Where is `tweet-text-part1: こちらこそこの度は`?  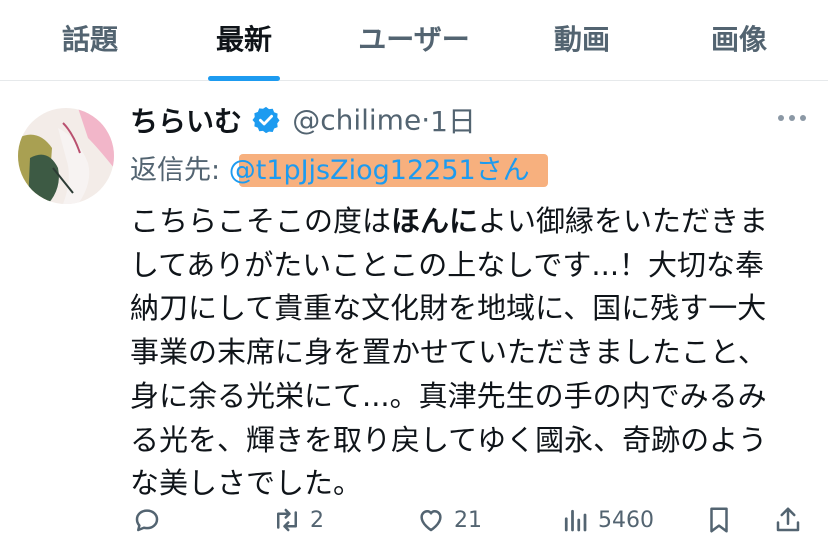 tweet-text-part1: こちらこそこの度は is located at coordinates (261, 221).